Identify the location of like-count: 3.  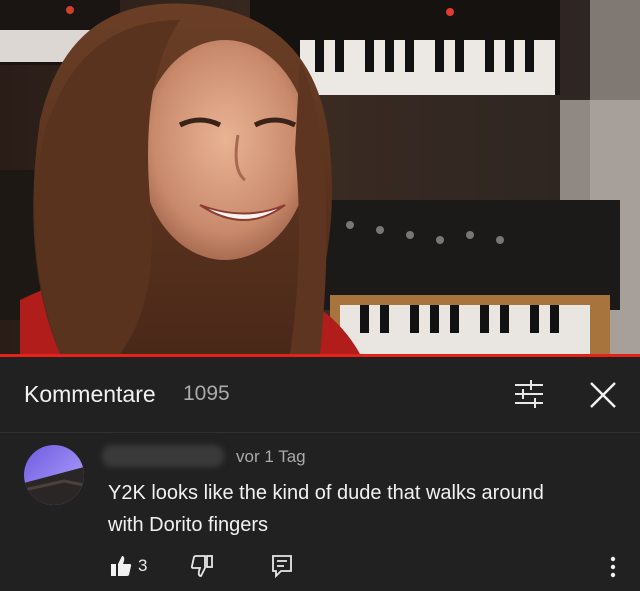
(143, 565).